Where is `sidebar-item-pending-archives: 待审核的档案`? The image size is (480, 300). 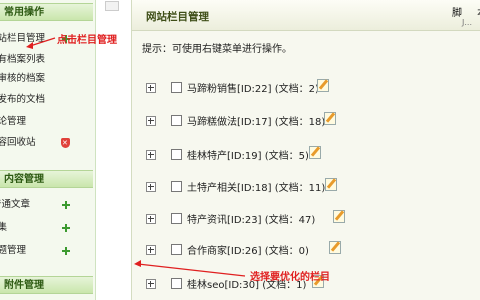
sidebar-item-pending-archives: 待审核的档案 is located at coordinates (45, 79).